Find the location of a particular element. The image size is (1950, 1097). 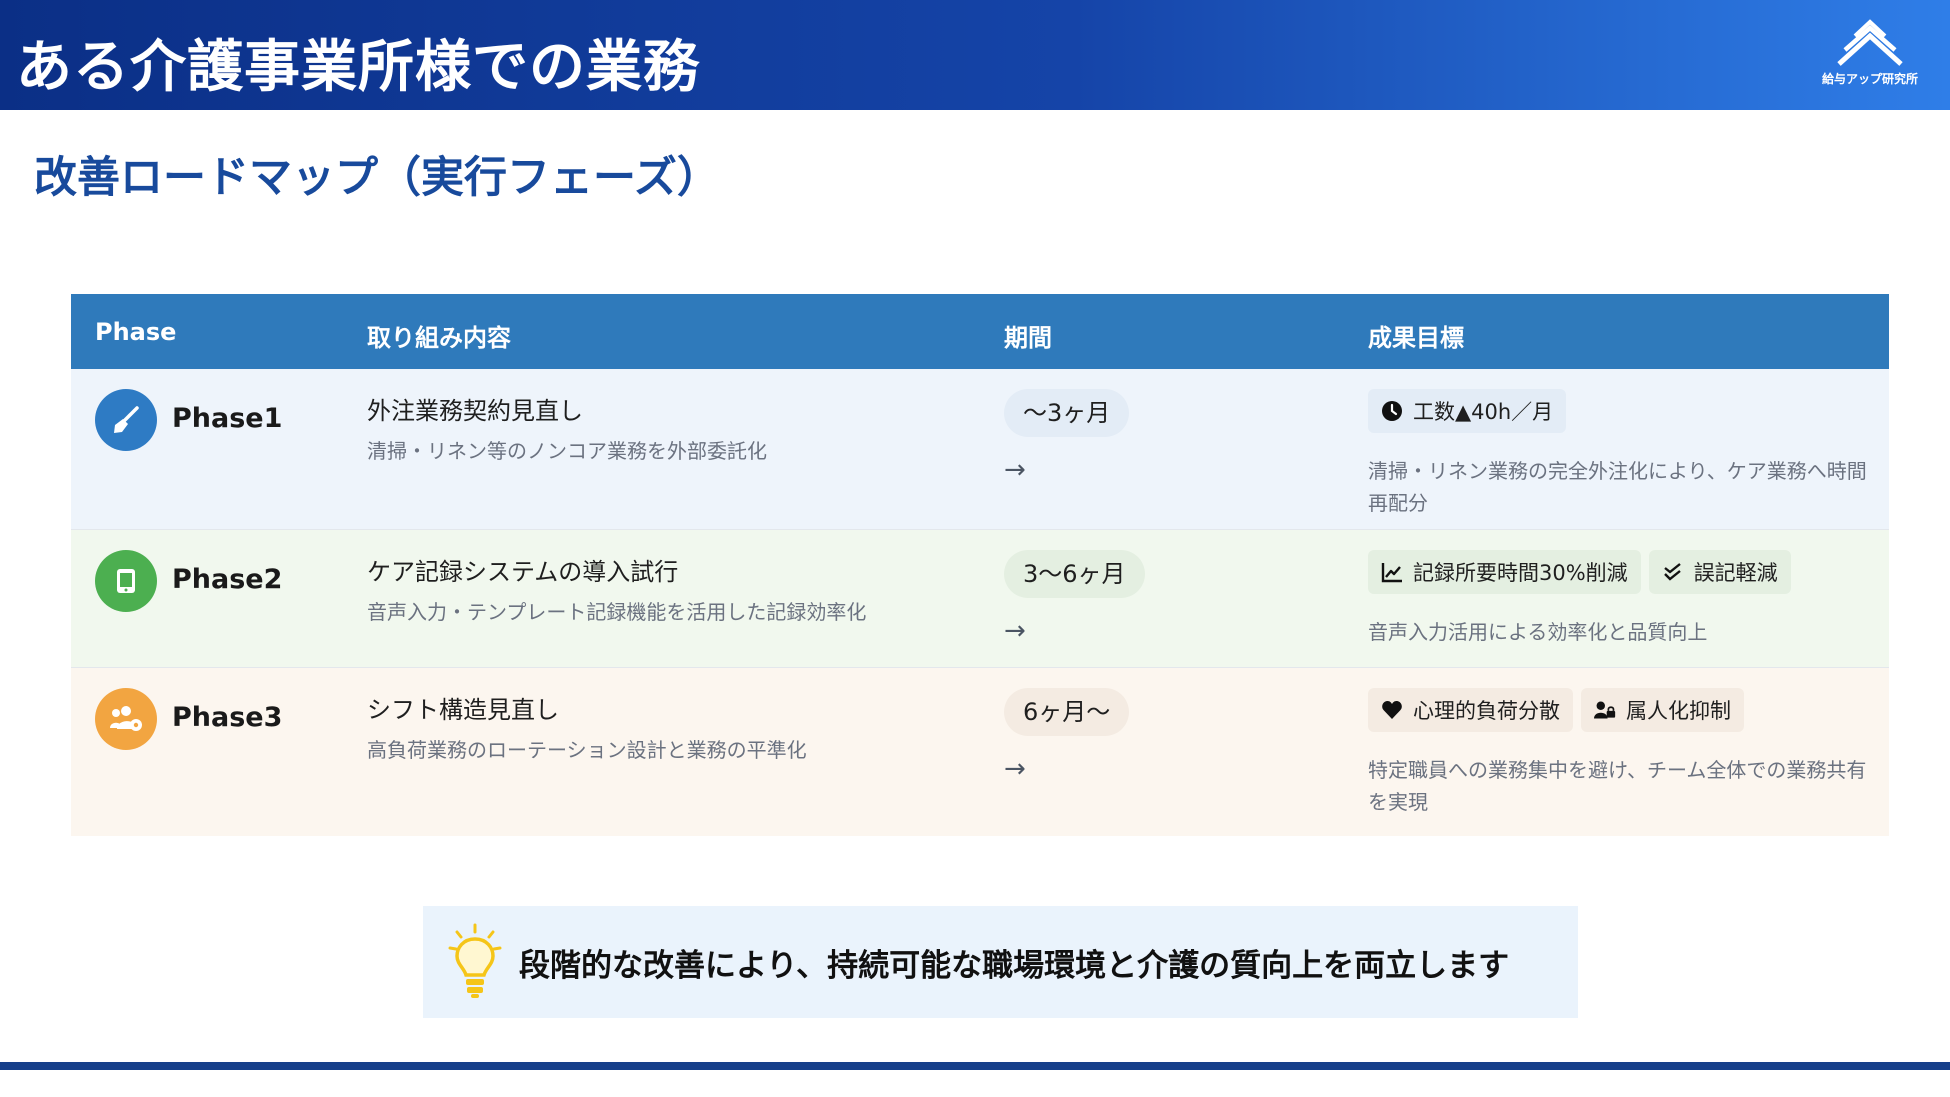

goal-tag-label: 工数▲40h／月 is located at coordinates (1483, 412).